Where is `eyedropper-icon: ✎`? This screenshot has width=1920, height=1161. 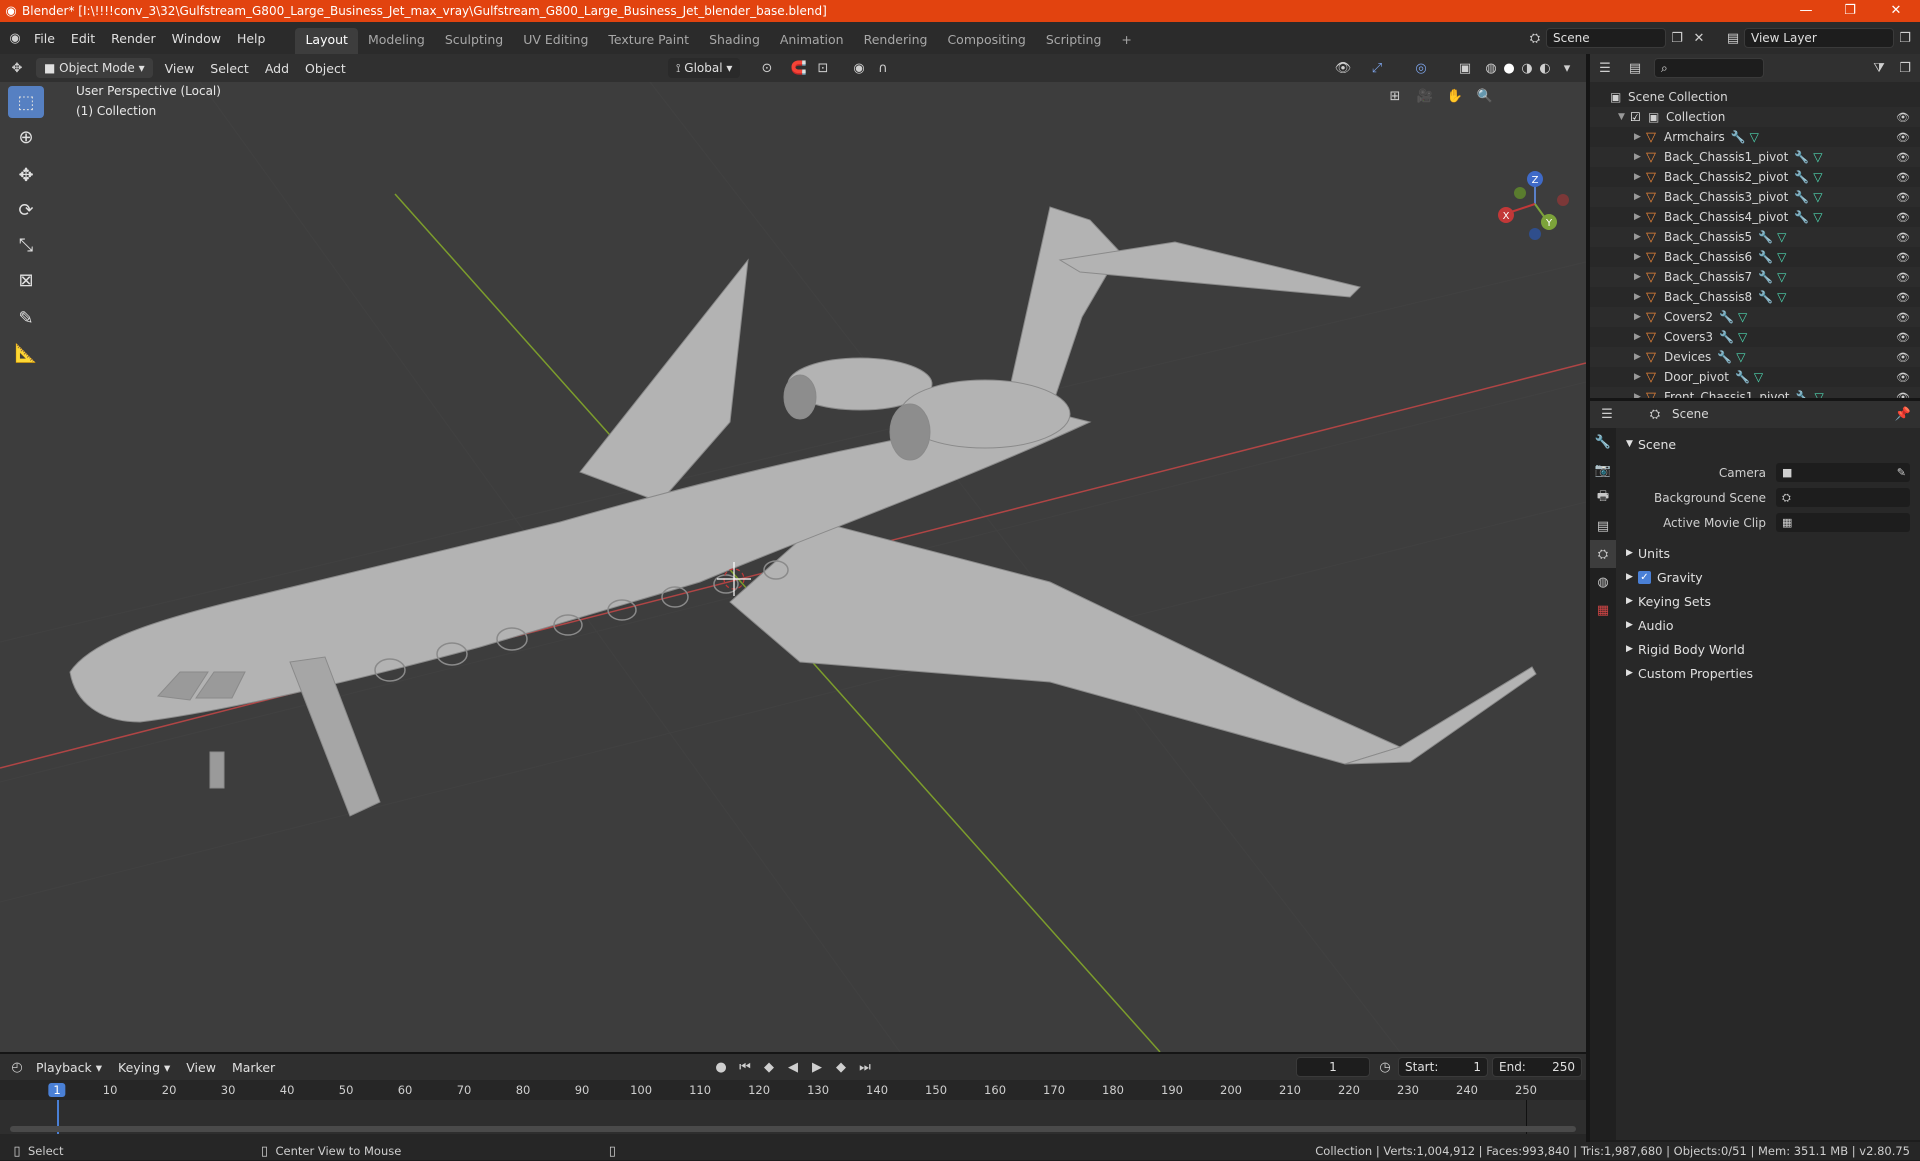
eyedropper-icon: ✎ is located at coordinates (1901, 472).